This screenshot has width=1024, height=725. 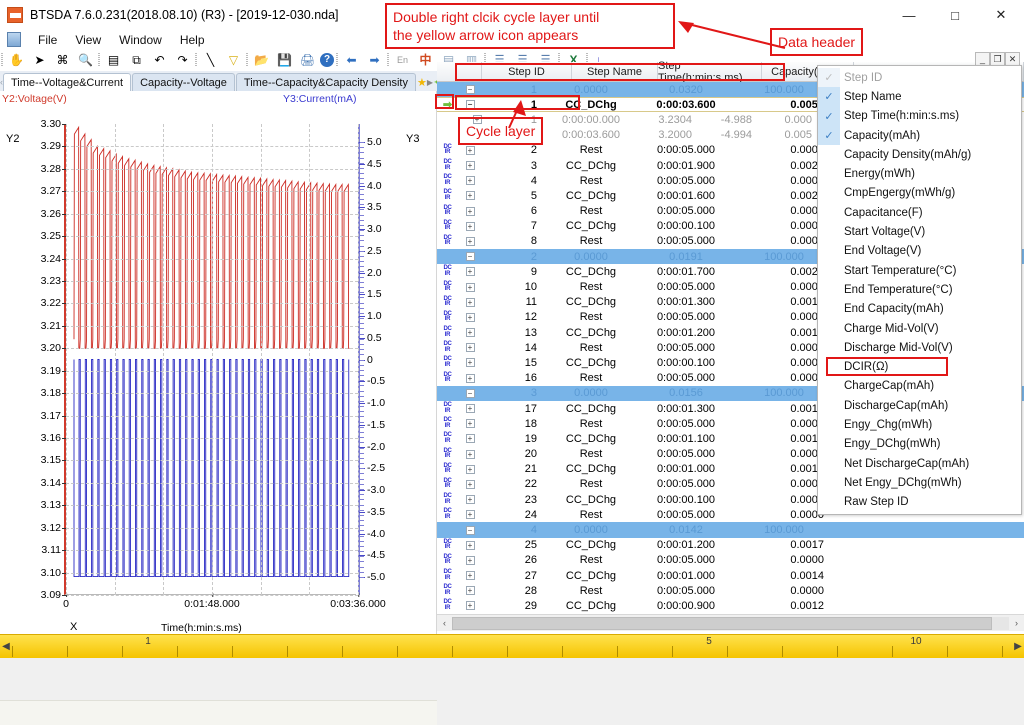 I want to click on redo-icon: ↷, so click(x=182, y=60).